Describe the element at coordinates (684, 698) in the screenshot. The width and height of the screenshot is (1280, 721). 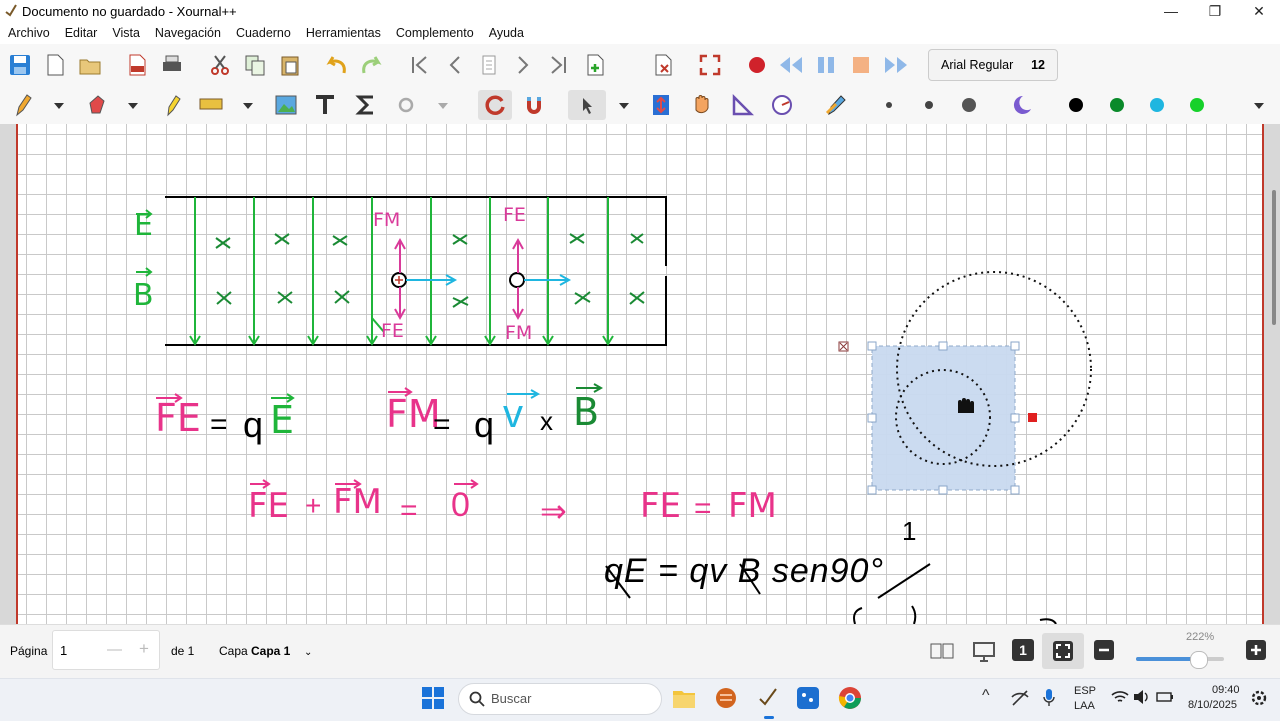
I see `file-explorer-icon` at that location.